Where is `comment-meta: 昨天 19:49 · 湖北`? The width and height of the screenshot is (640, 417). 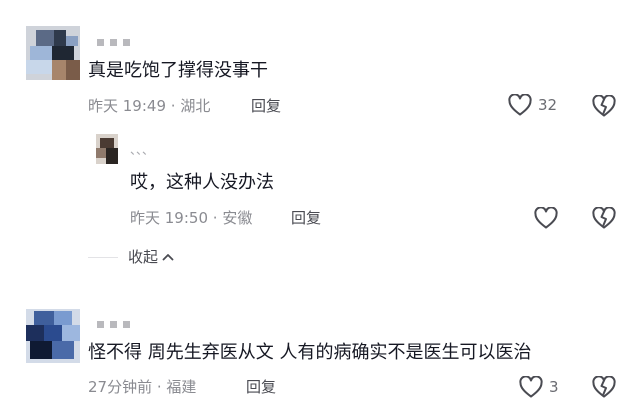 comment-meta: 昨天 19:49 · 湖北 is located at coordinates (149, 106).